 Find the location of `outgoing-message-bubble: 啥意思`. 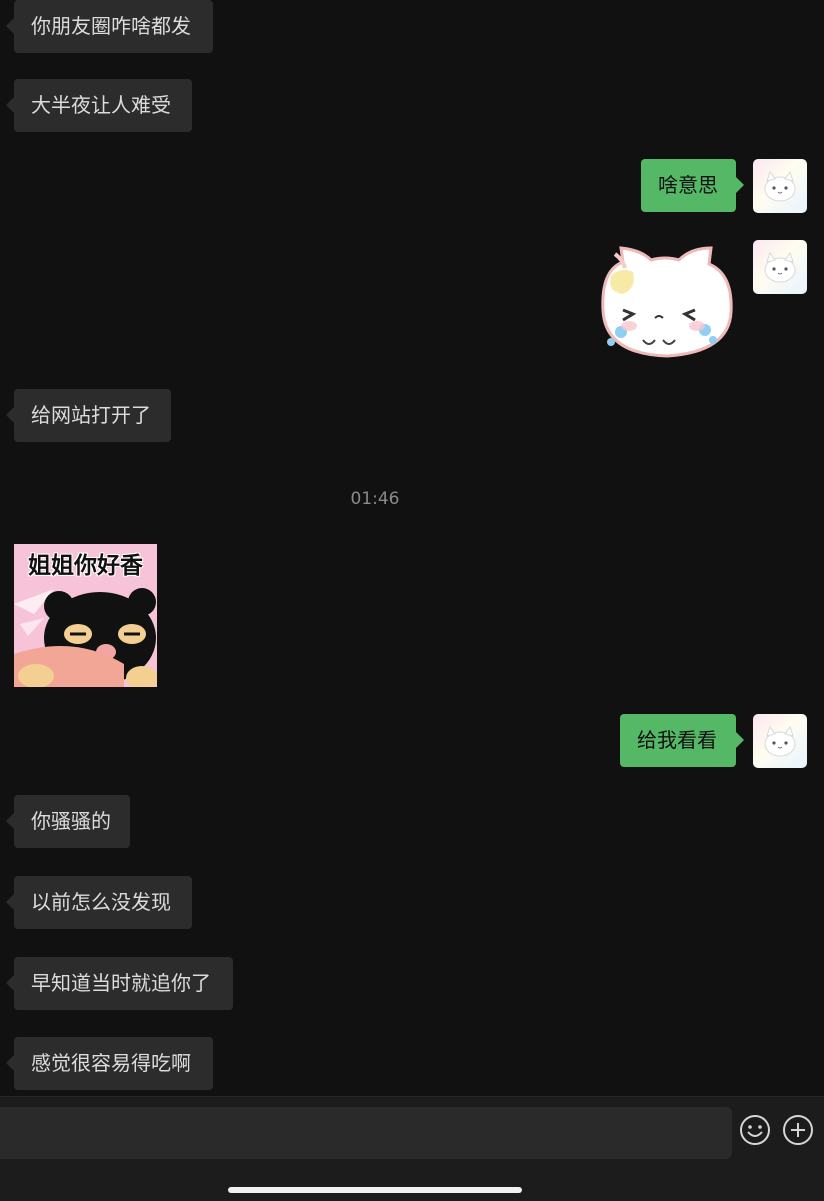

outgoing-message-bubble: 啥意思 is located at coordinates (692, 185).